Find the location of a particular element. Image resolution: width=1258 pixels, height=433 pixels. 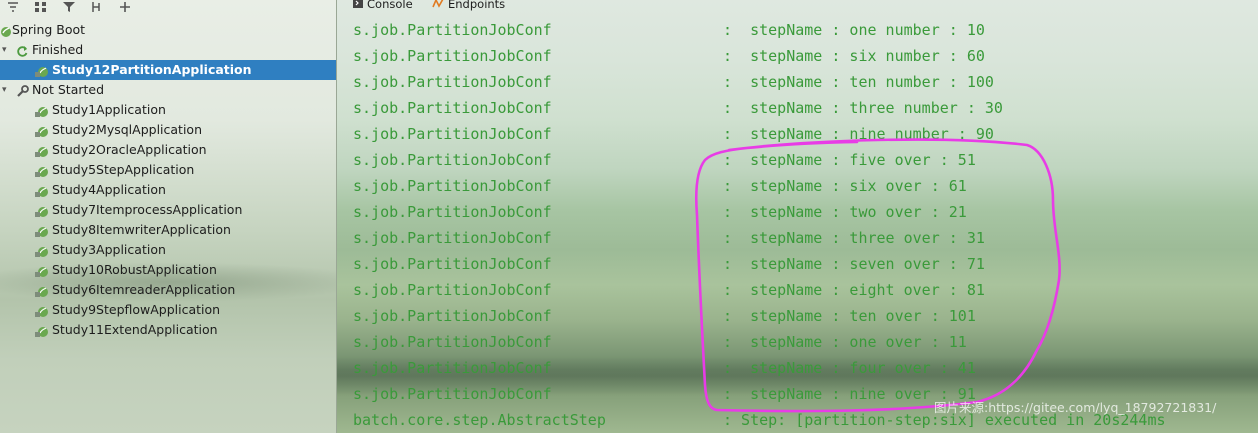

console-tab-bar: Console Endpoints is located at coordinates (797, 6).